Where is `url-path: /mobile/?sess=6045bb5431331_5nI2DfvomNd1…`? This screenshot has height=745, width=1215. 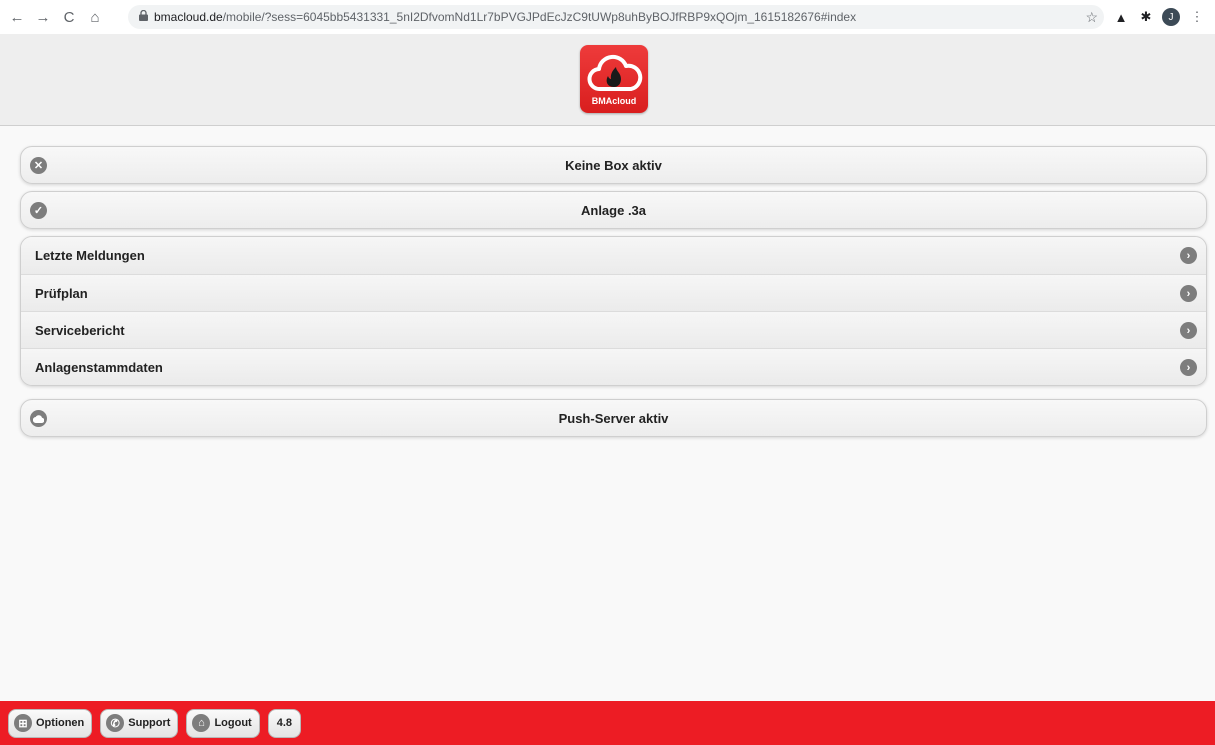
url-path: /mobile/?sess=6045bb5431331_5nI2DfvomNd1… is located at coordinates (539, 17).